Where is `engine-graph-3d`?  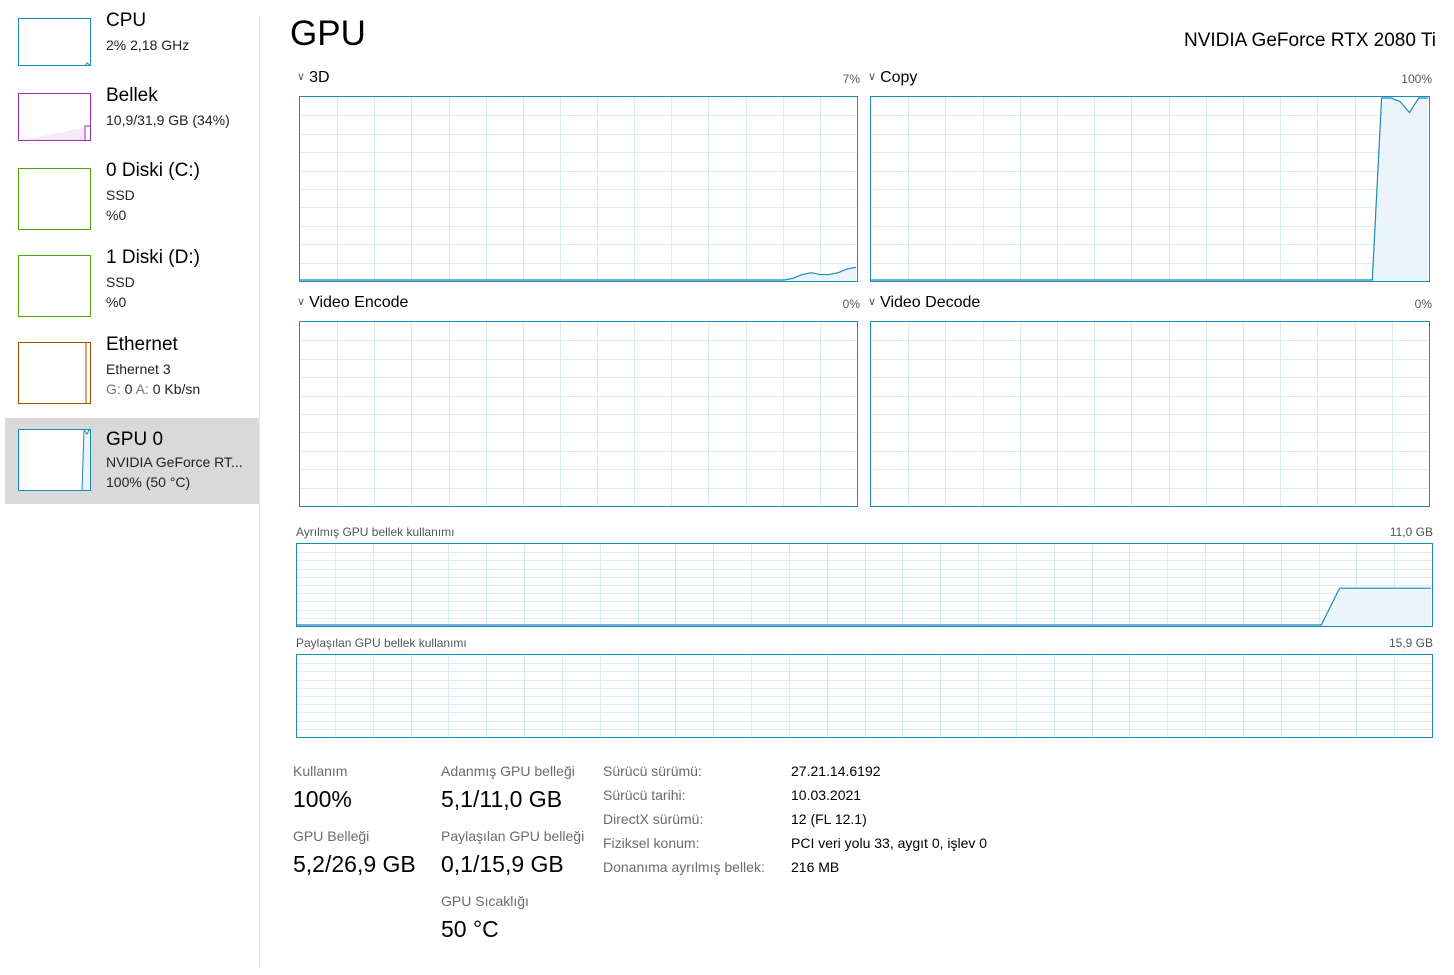
engine-graph-3d is located at coordinates (578, 189).